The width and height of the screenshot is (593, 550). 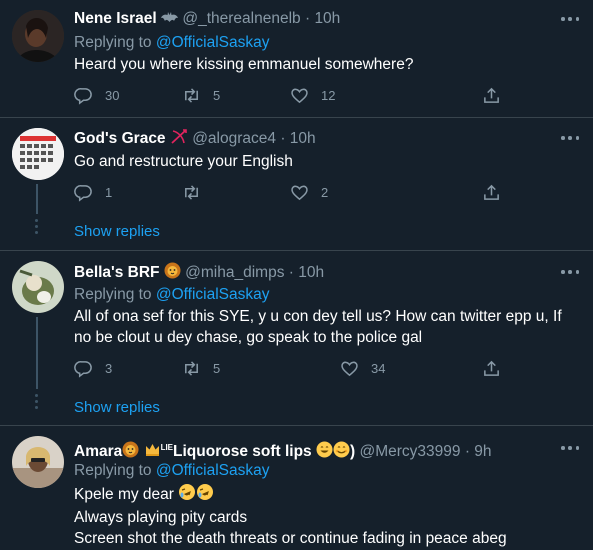 What do you see at coordinates (289, 193) in the screenshot?
I see `tweet-actions: 1 2` at bounding box center [289, 193].